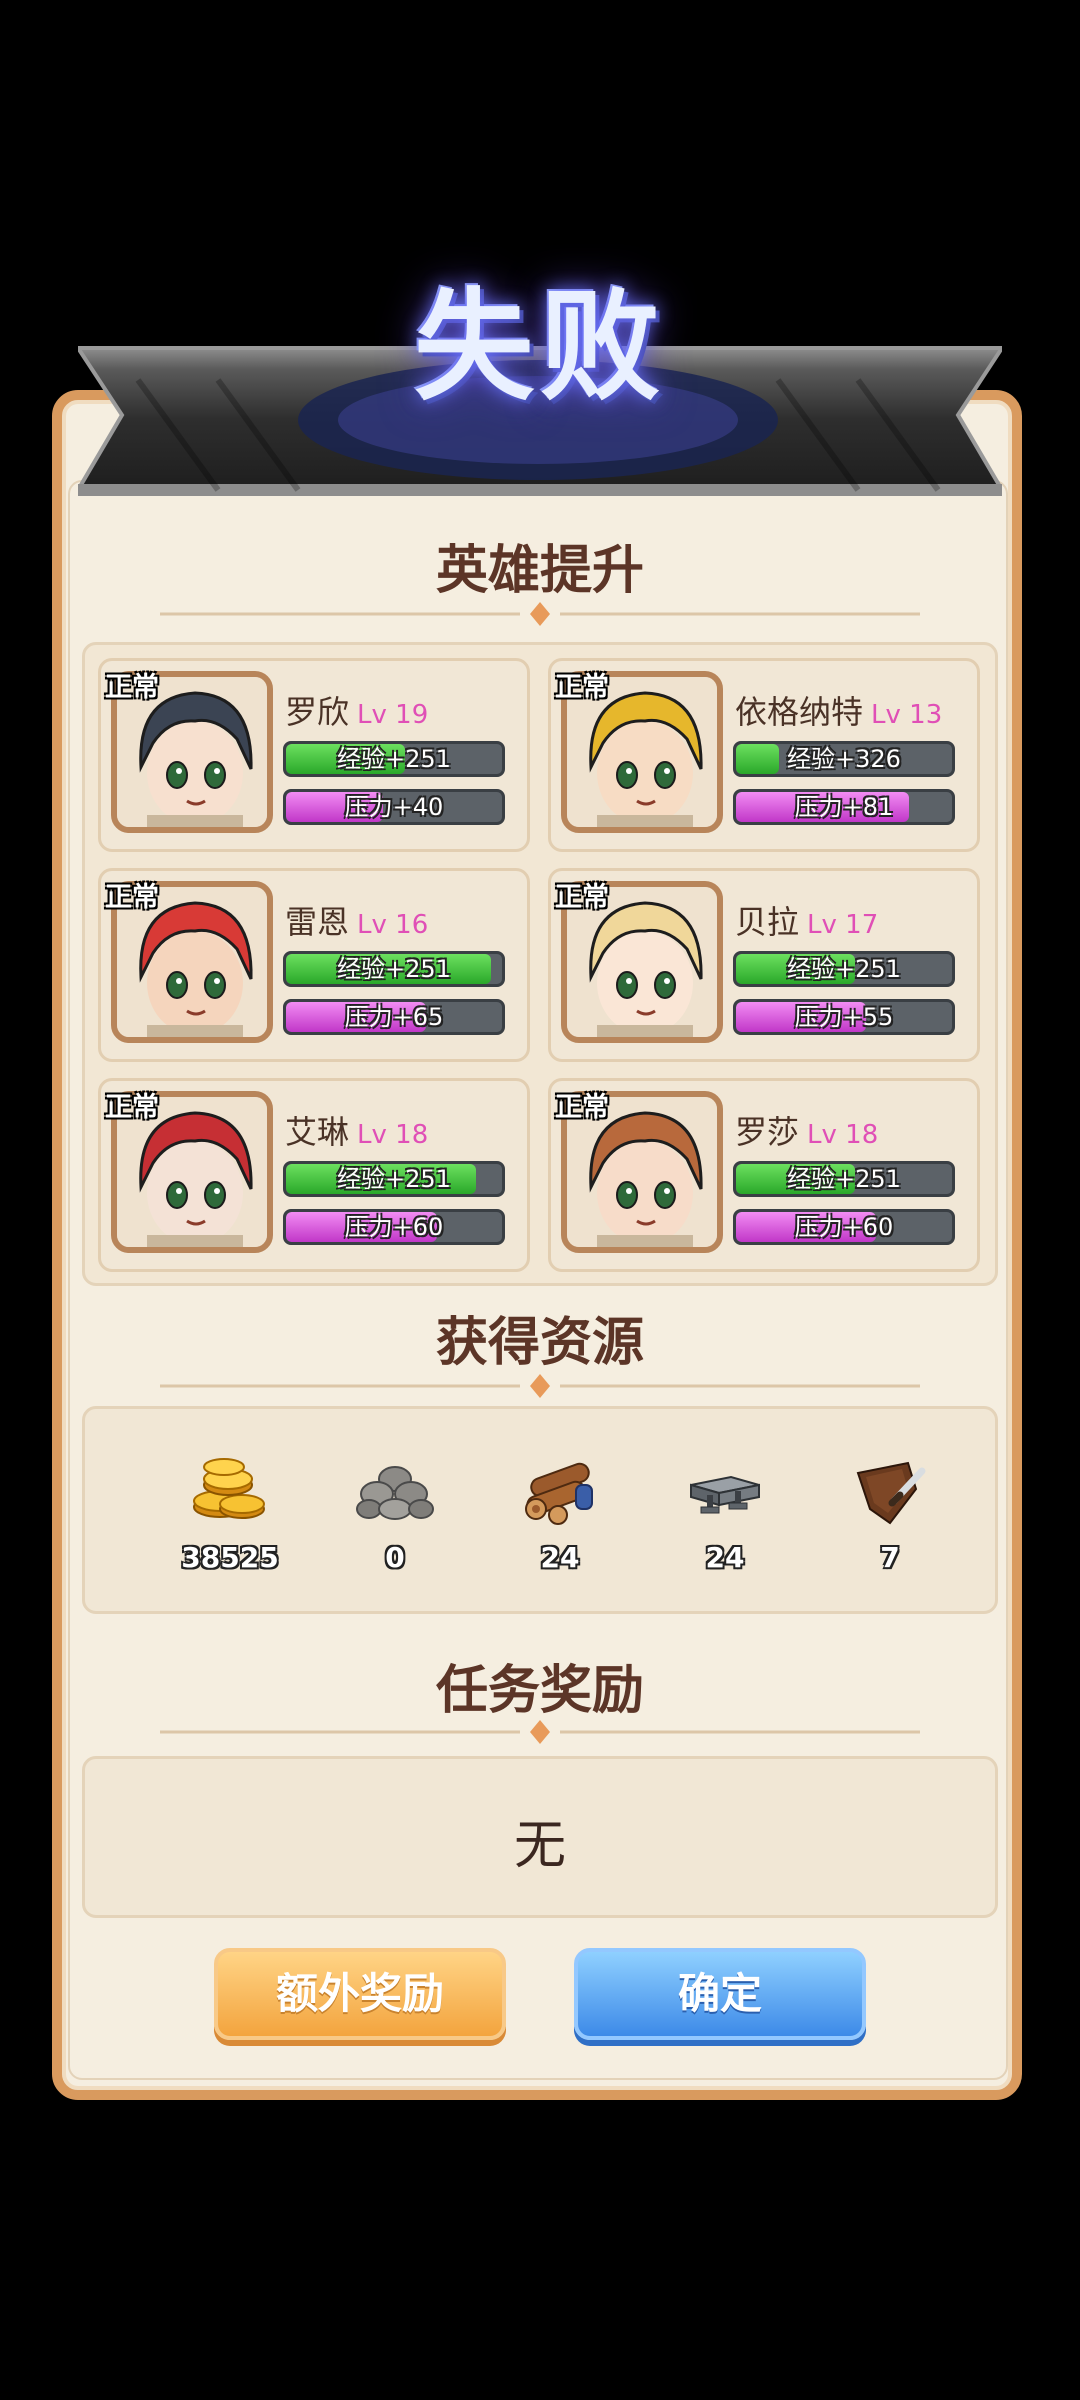 Image resolution: width=1080 pixels, height=2400 pixels. I want to click on resource-item-gold: 38525, so click(230, 1519).